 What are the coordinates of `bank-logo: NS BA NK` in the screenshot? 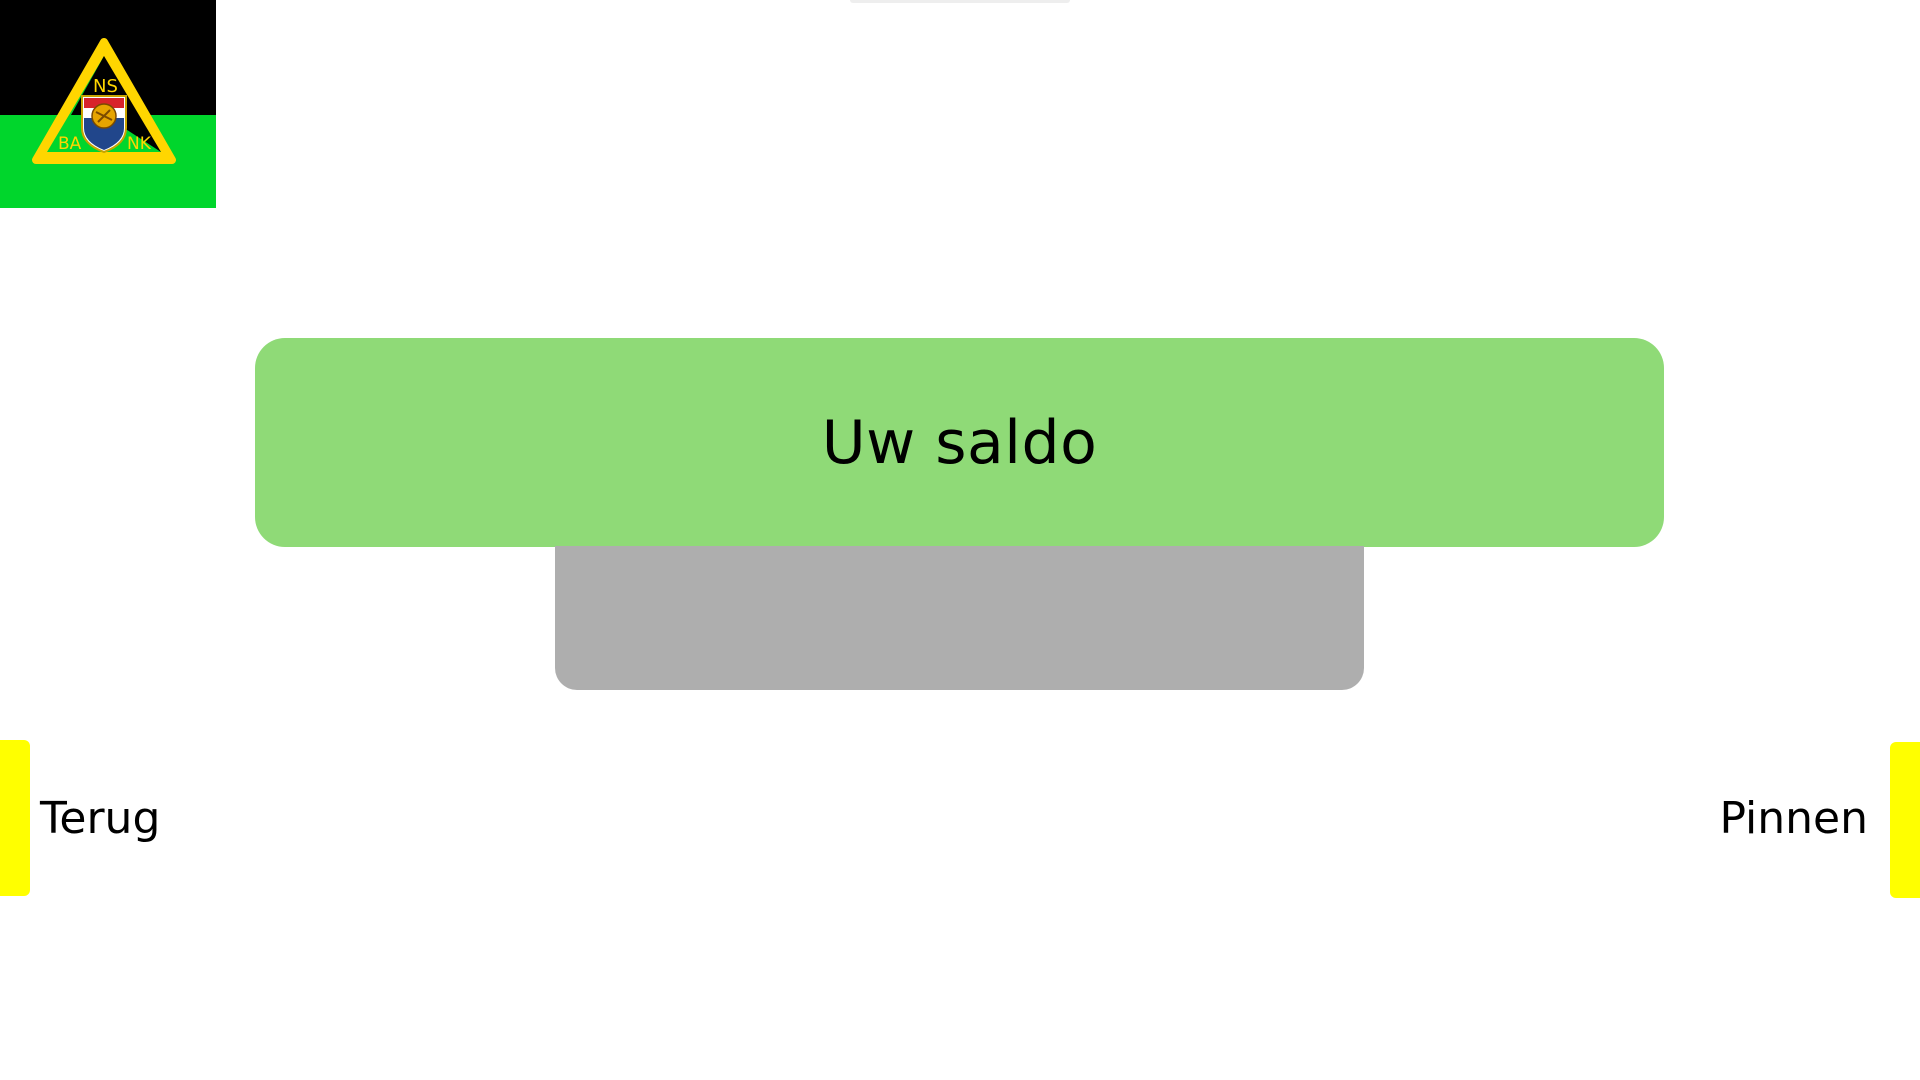 It's located at (108, 104).